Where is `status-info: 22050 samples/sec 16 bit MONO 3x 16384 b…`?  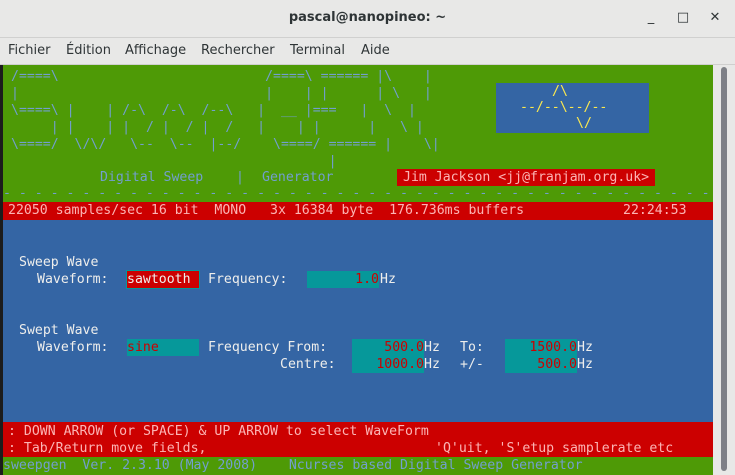
status-info: 22050 samples/sec 16 bit MONO 3x 16384 b… is located at coordinates (266, 210).